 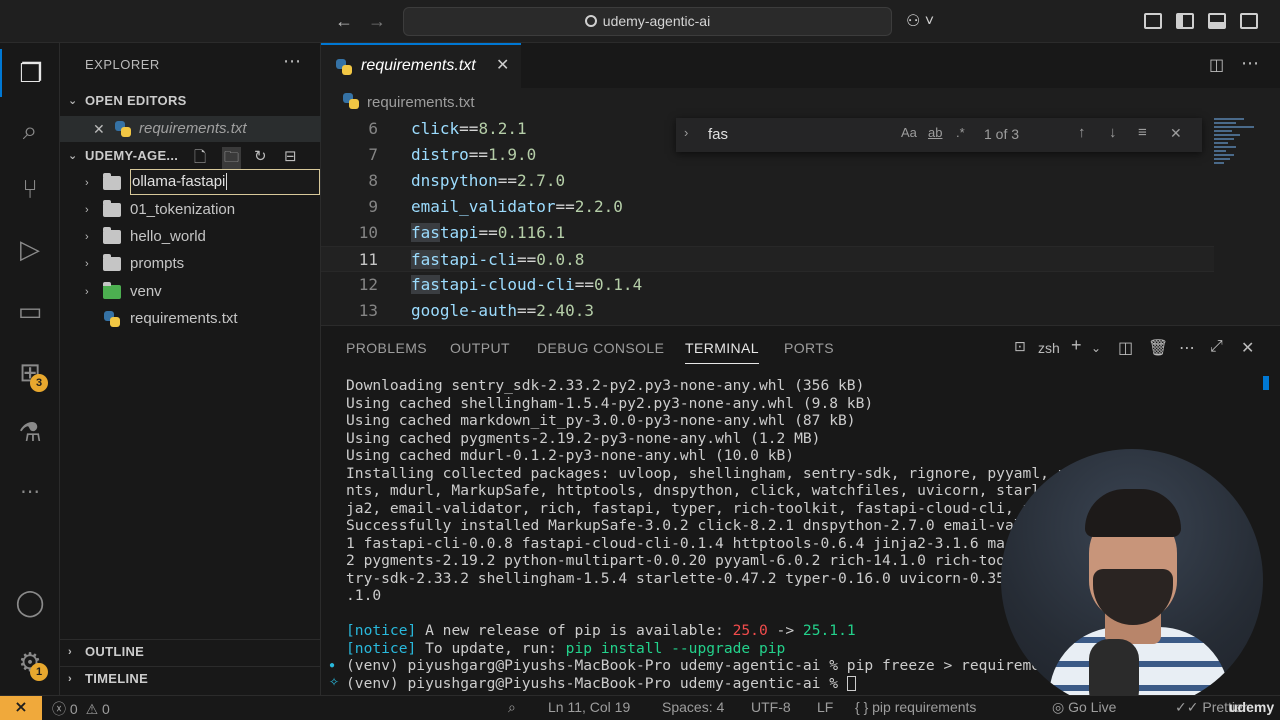 I want to click on tab-debug-console: DEBUG CONSOLE, so click(x=600, y=348).